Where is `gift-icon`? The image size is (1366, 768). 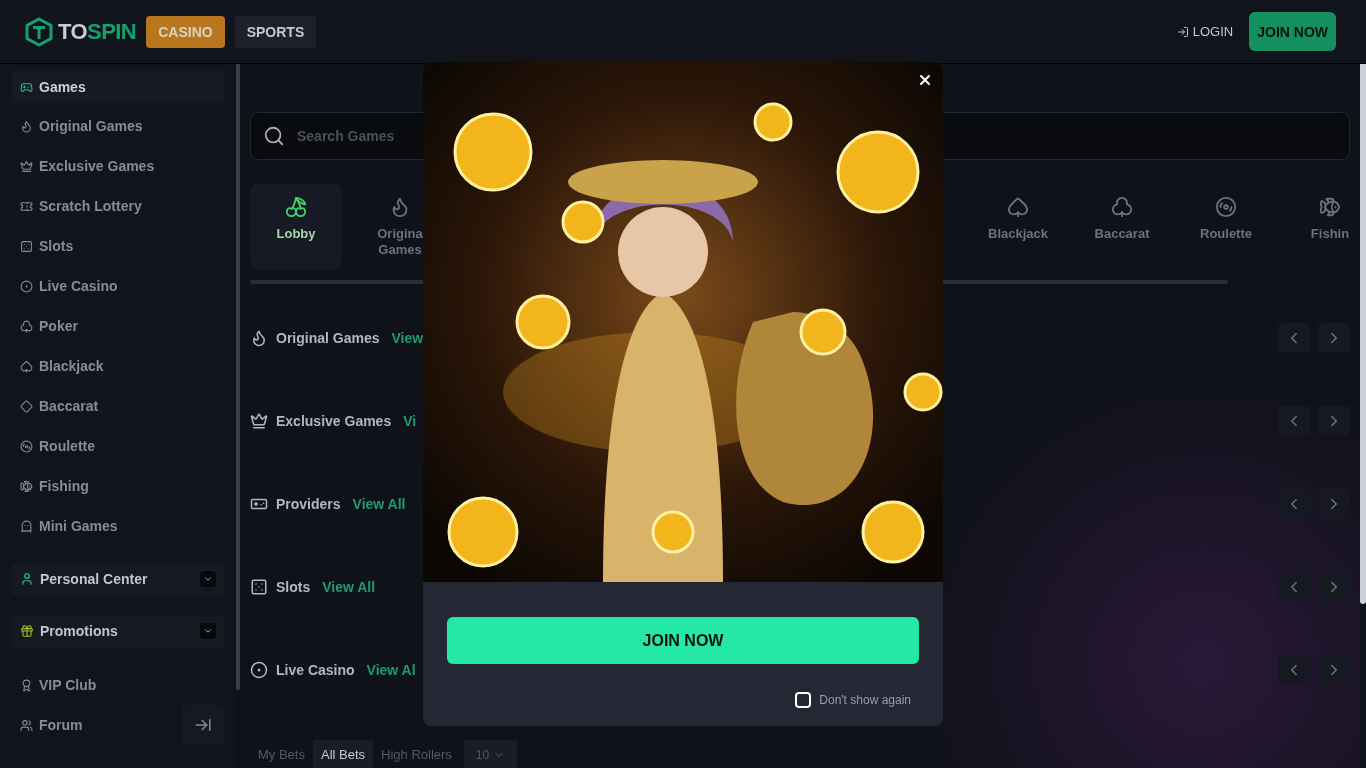
gift-icon is located at coordinates (27, 631).